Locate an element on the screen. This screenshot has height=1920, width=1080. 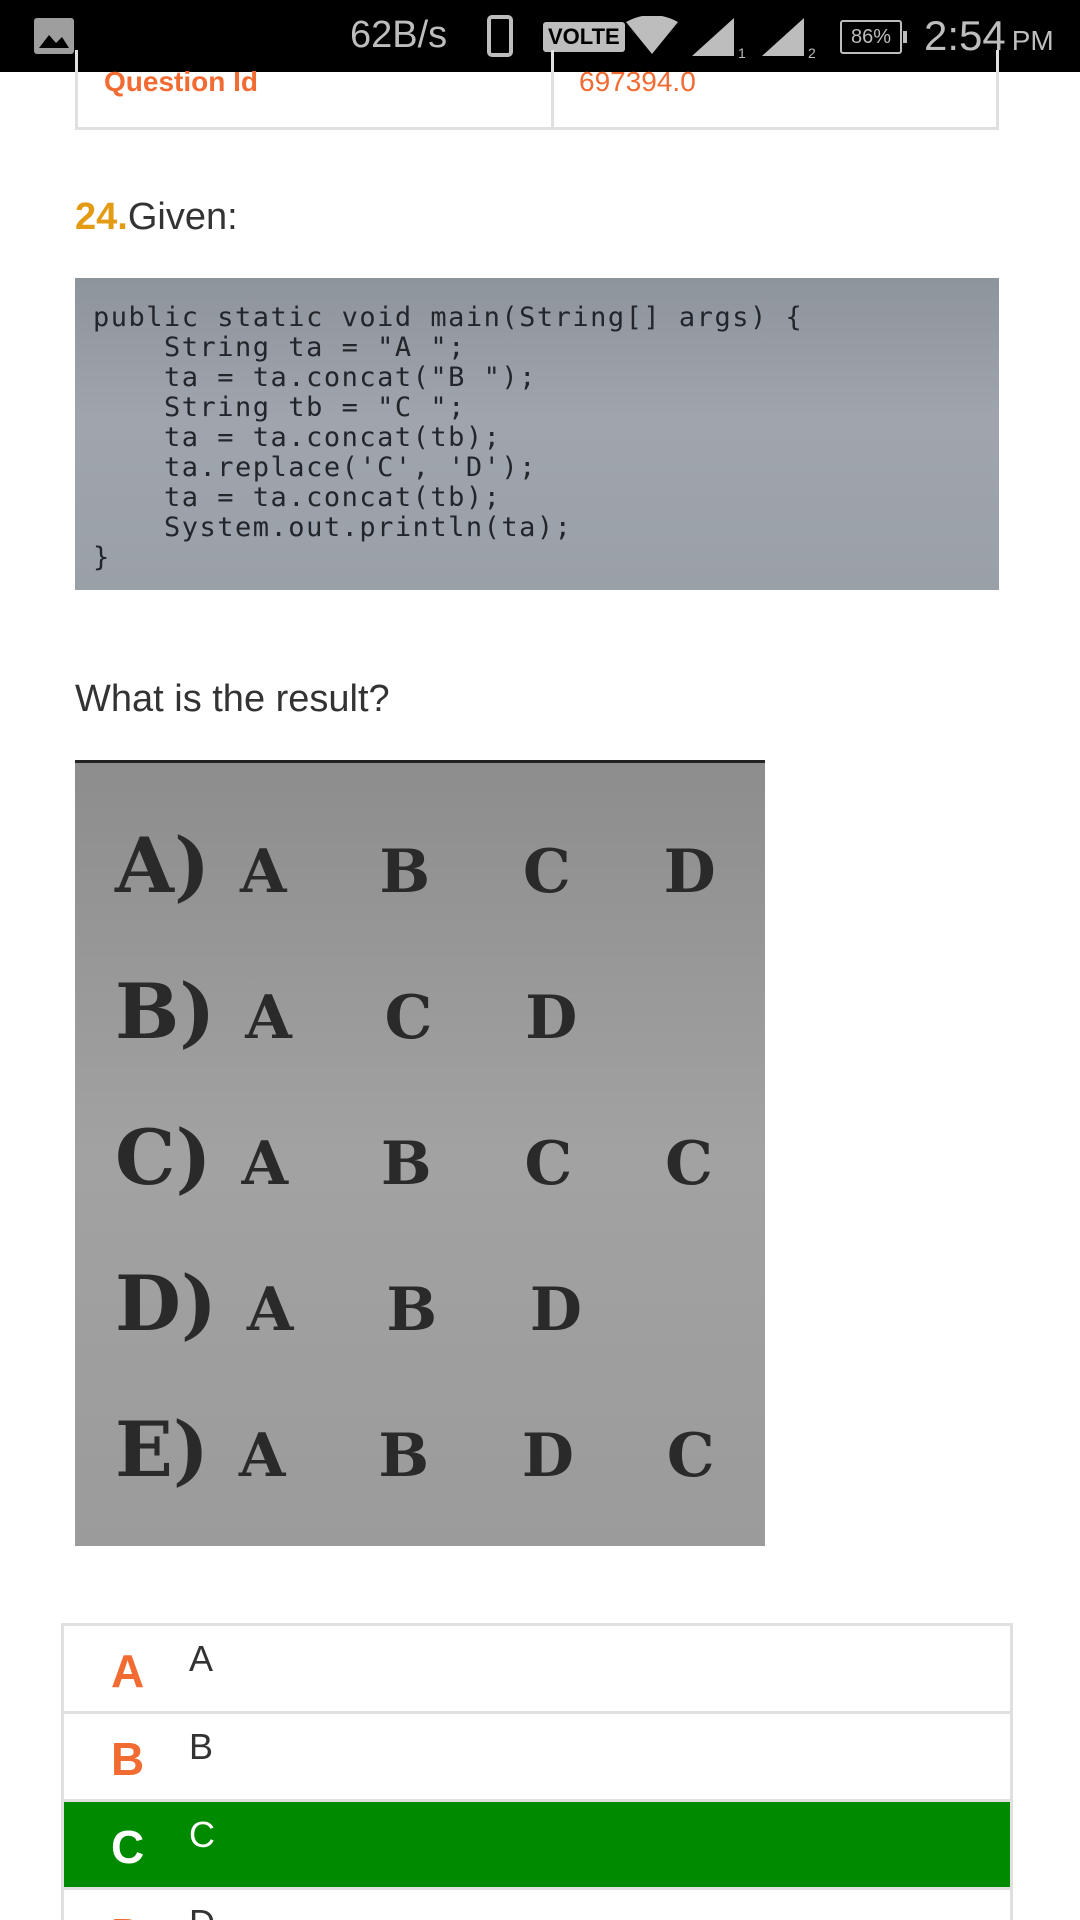
volte-badge: VOLTE is located at coordinates (584, 37).